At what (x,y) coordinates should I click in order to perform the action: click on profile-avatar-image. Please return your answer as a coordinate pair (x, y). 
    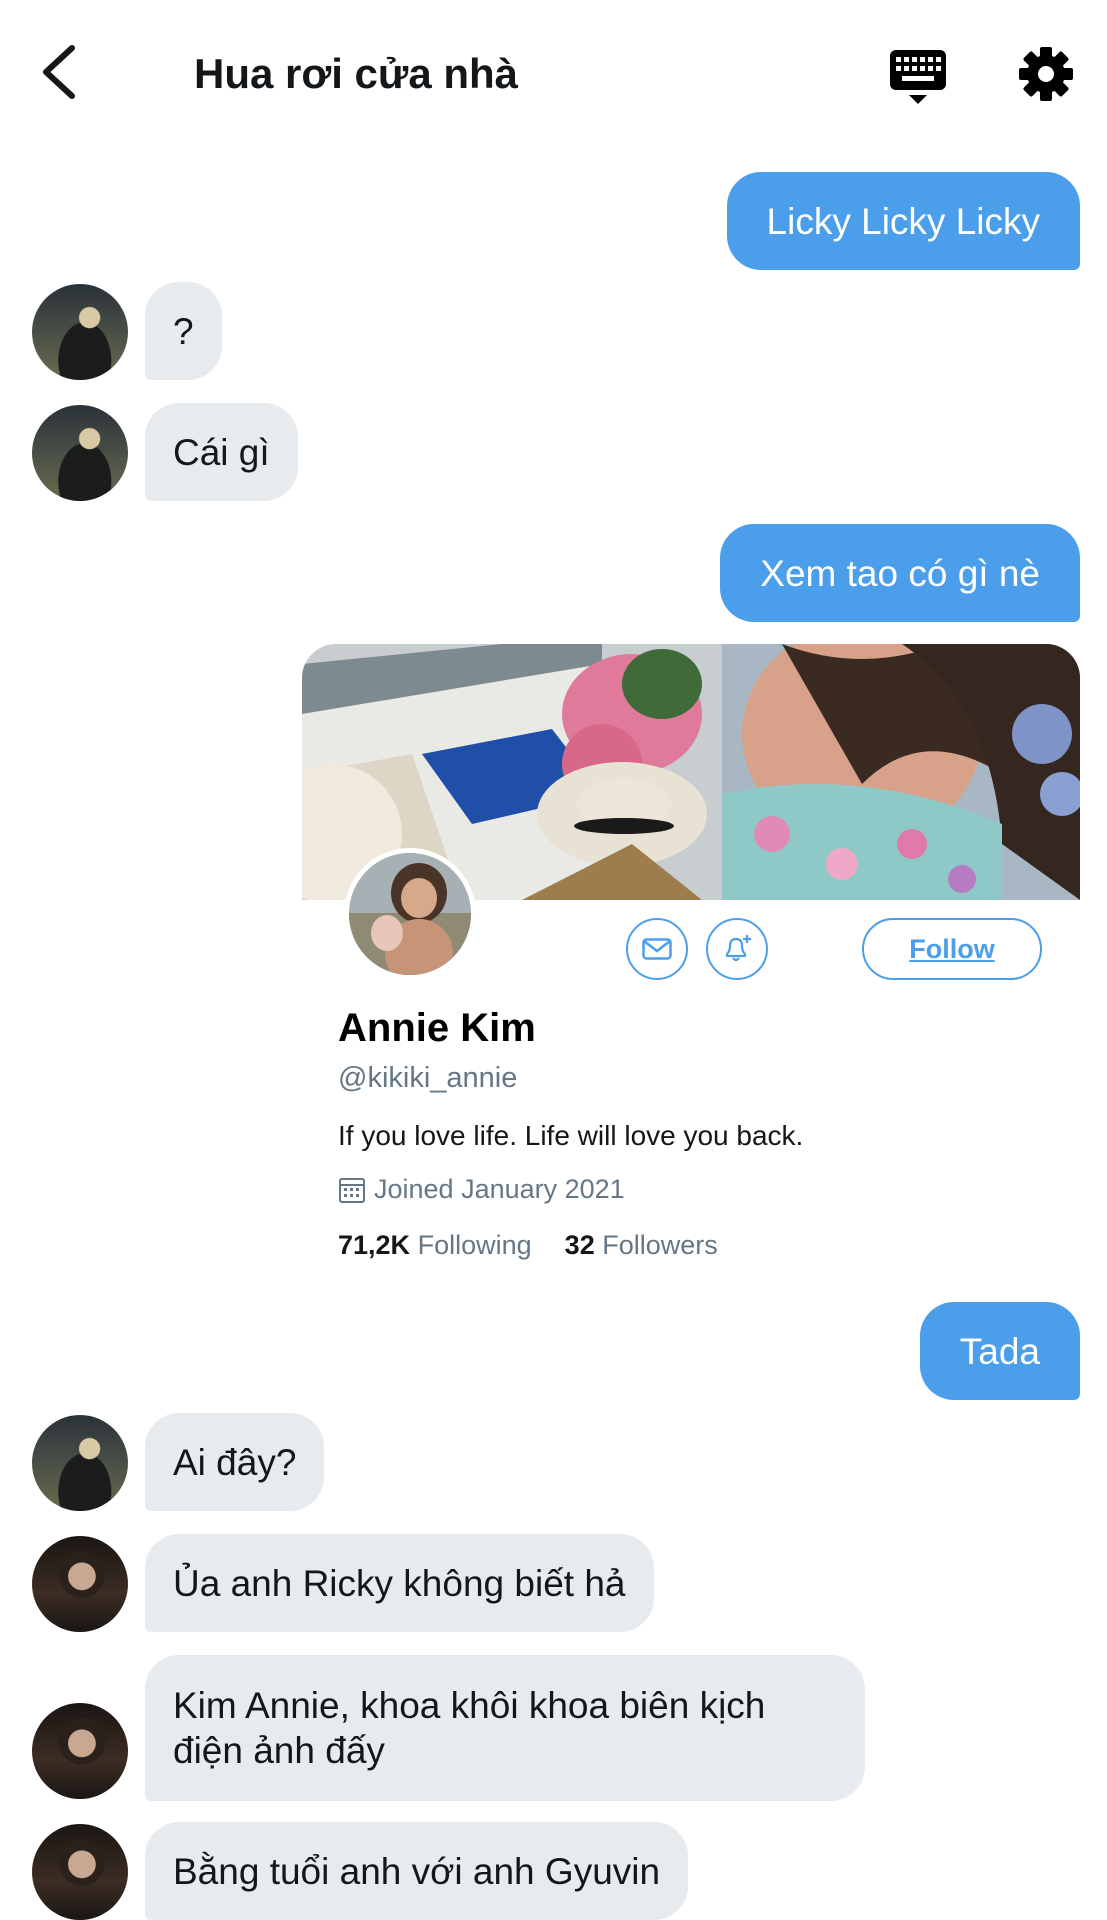
    Looking at the image, I should click on (410, 914).